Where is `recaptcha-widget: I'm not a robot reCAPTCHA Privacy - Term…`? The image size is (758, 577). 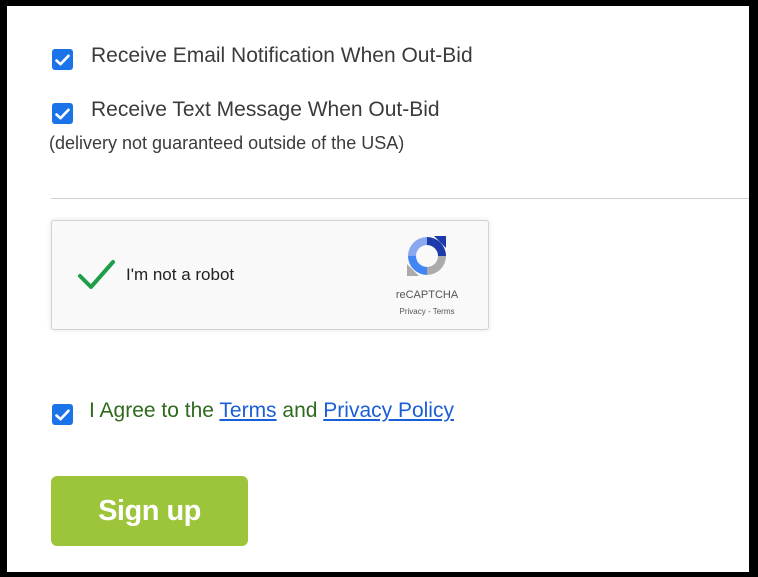 recaptcha-widget: I'm not a robot reCAPTCHA Privacy - Term… is located at coordinates (270, 275).